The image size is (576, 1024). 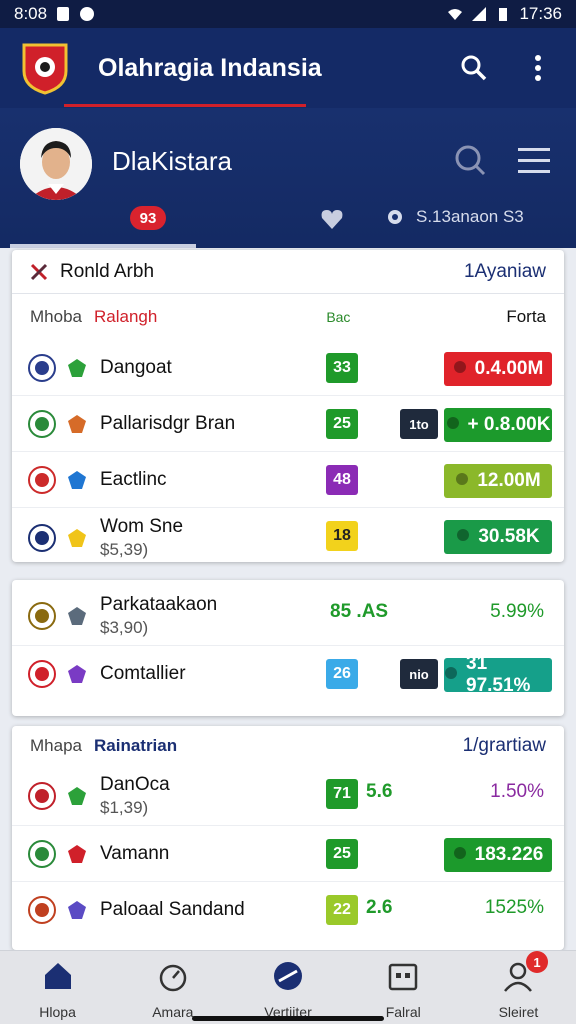 What do you see at coordinates (288, 424) in the screenshot?
I see `list-item: Pallarisdgr Bran 25 1to + 0.8.00K` at bounding box center [288, 424].